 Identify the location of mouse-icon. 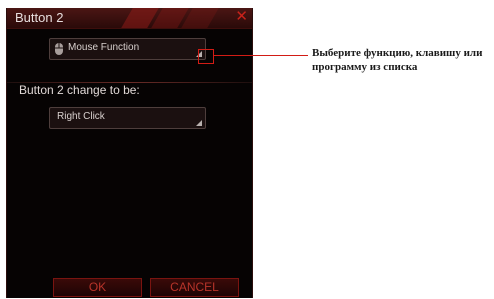
(59, 49).